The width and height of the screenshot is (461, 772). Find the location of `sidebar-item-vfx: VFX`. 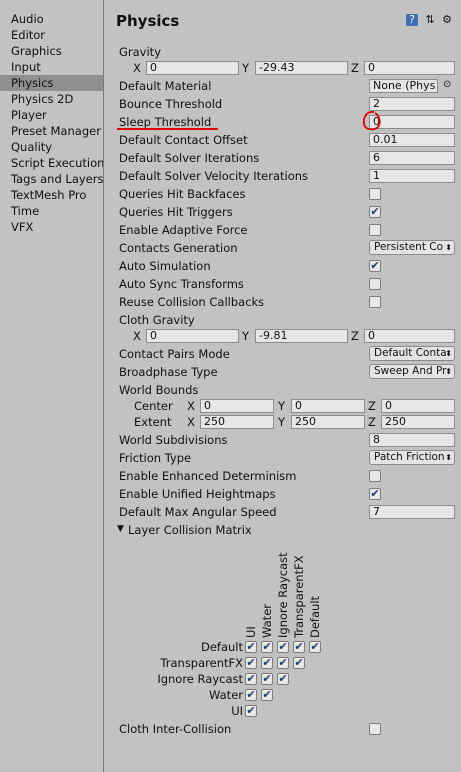

sidebar-item-vfx: VFX is located at coordinates (51, 227).